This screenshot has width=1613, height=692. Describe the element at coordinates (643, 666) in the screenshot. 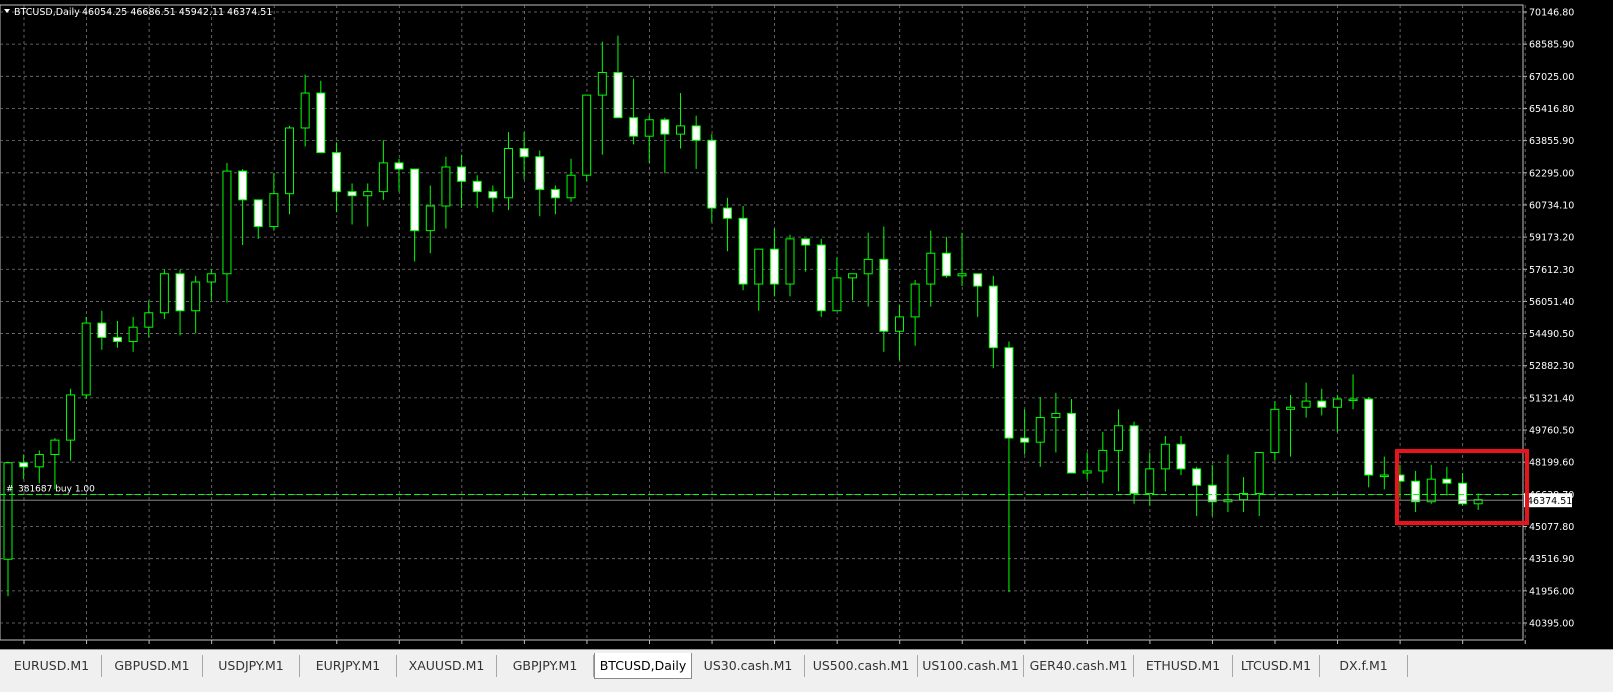

I see `tab-btcusd-daily: BTCUSD,Daily` at that location.